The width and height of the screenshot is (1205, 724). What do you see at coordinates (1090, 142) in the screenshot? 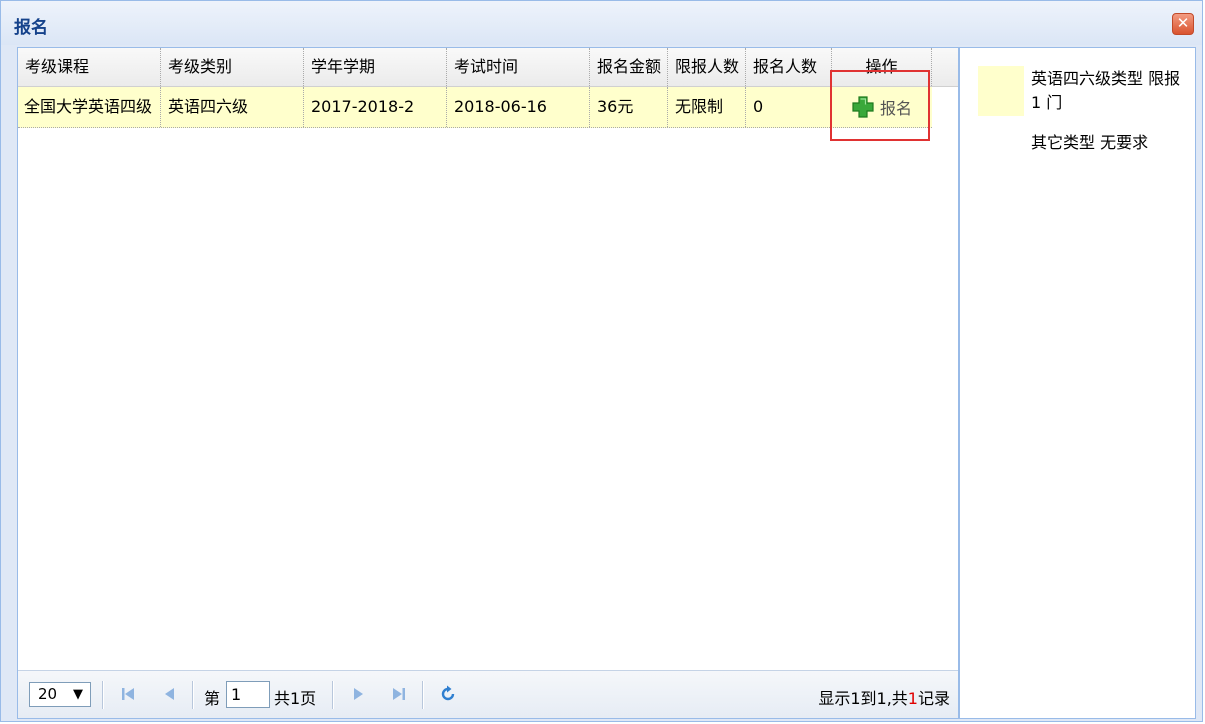
I see `legend-item-other: 其它类型 无要求` at bounding box center [1090, 142].